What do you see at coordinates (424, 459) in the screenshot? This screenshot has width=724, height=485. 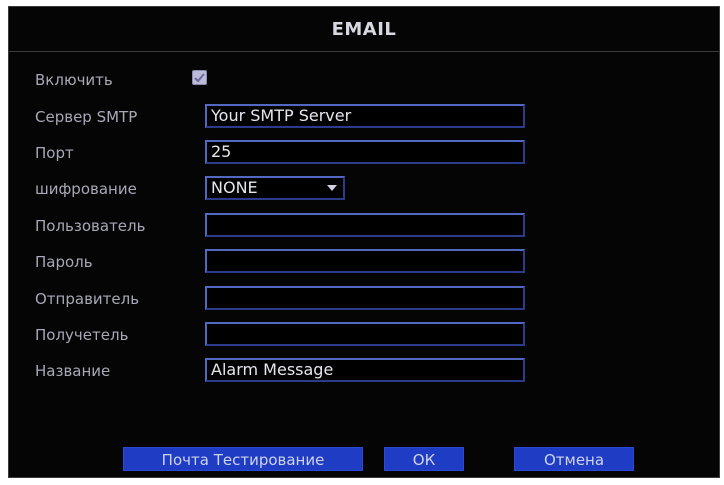 I see `ok-button: ОК` at bounding box center [424, 459].